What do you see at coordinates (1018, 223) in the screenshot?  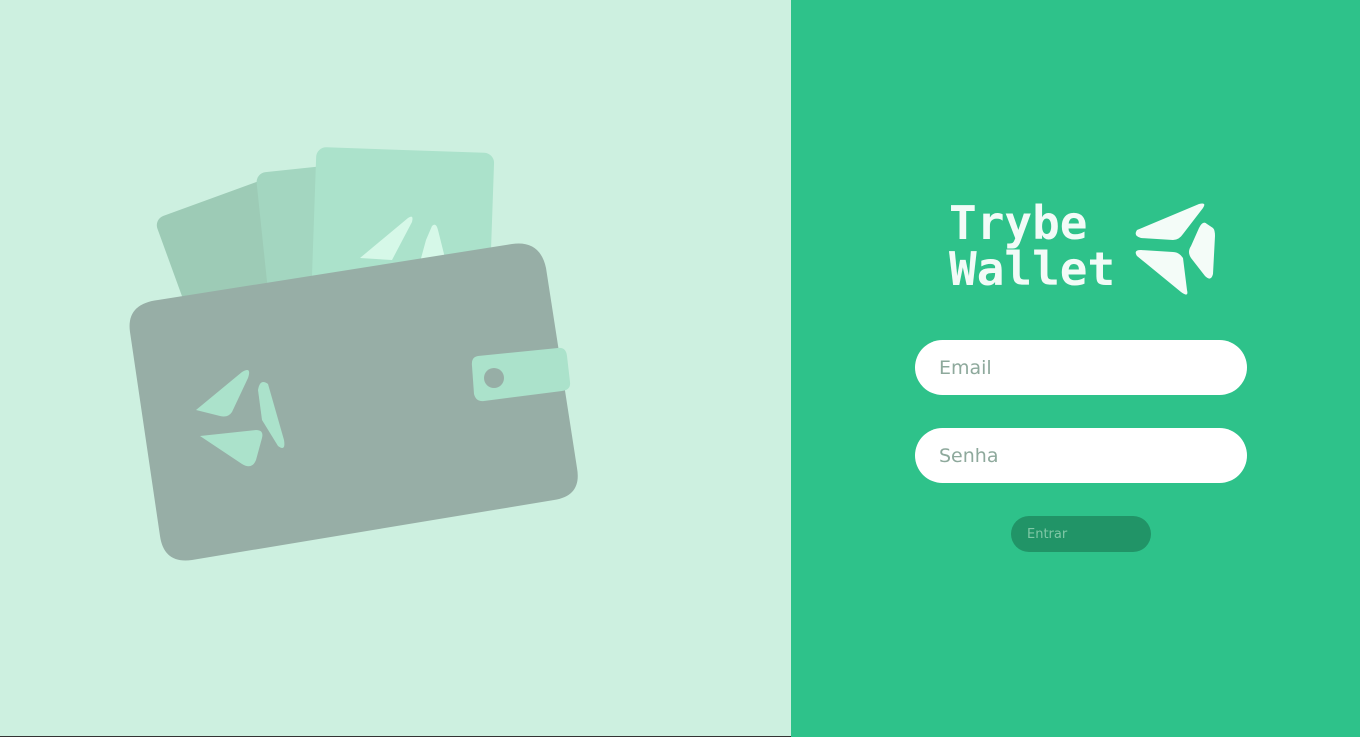 I see `brand-line-1: Trybe` at bounding box center [1018, 223].